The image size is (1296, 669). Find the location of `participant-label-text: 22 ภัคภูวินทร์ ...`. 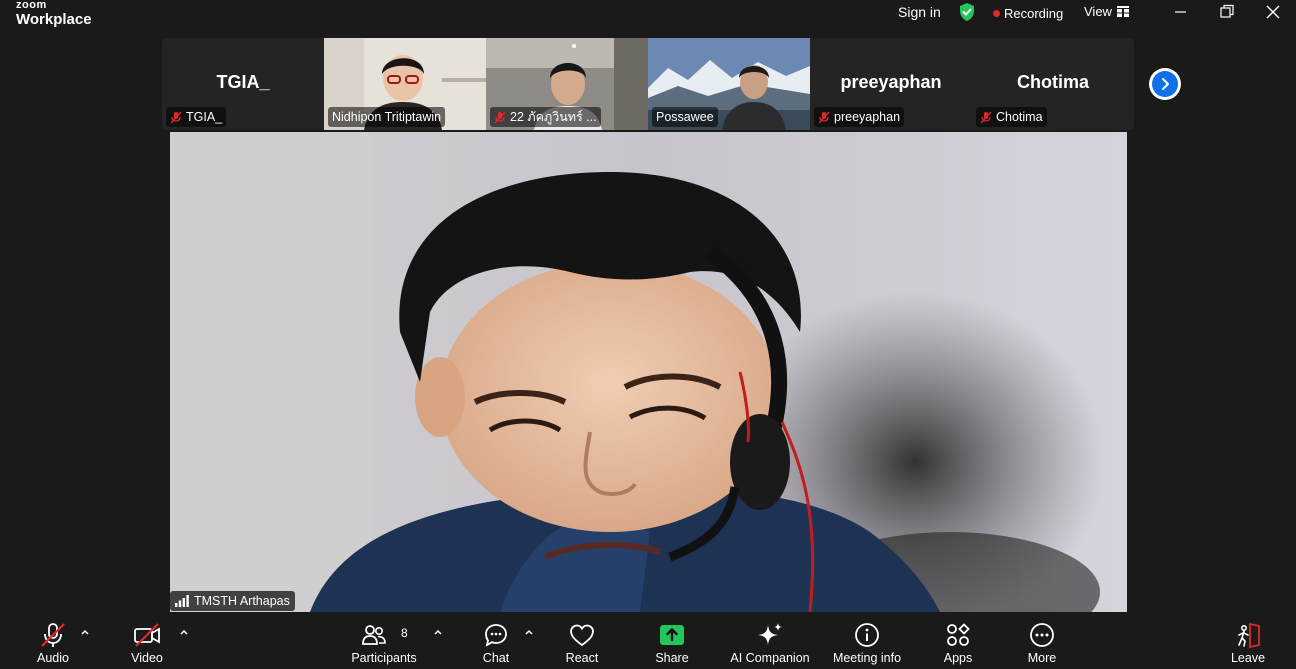

participant-label-text: 22 ภัคภูวินทร์ ... is located at coordinates (553, 117).